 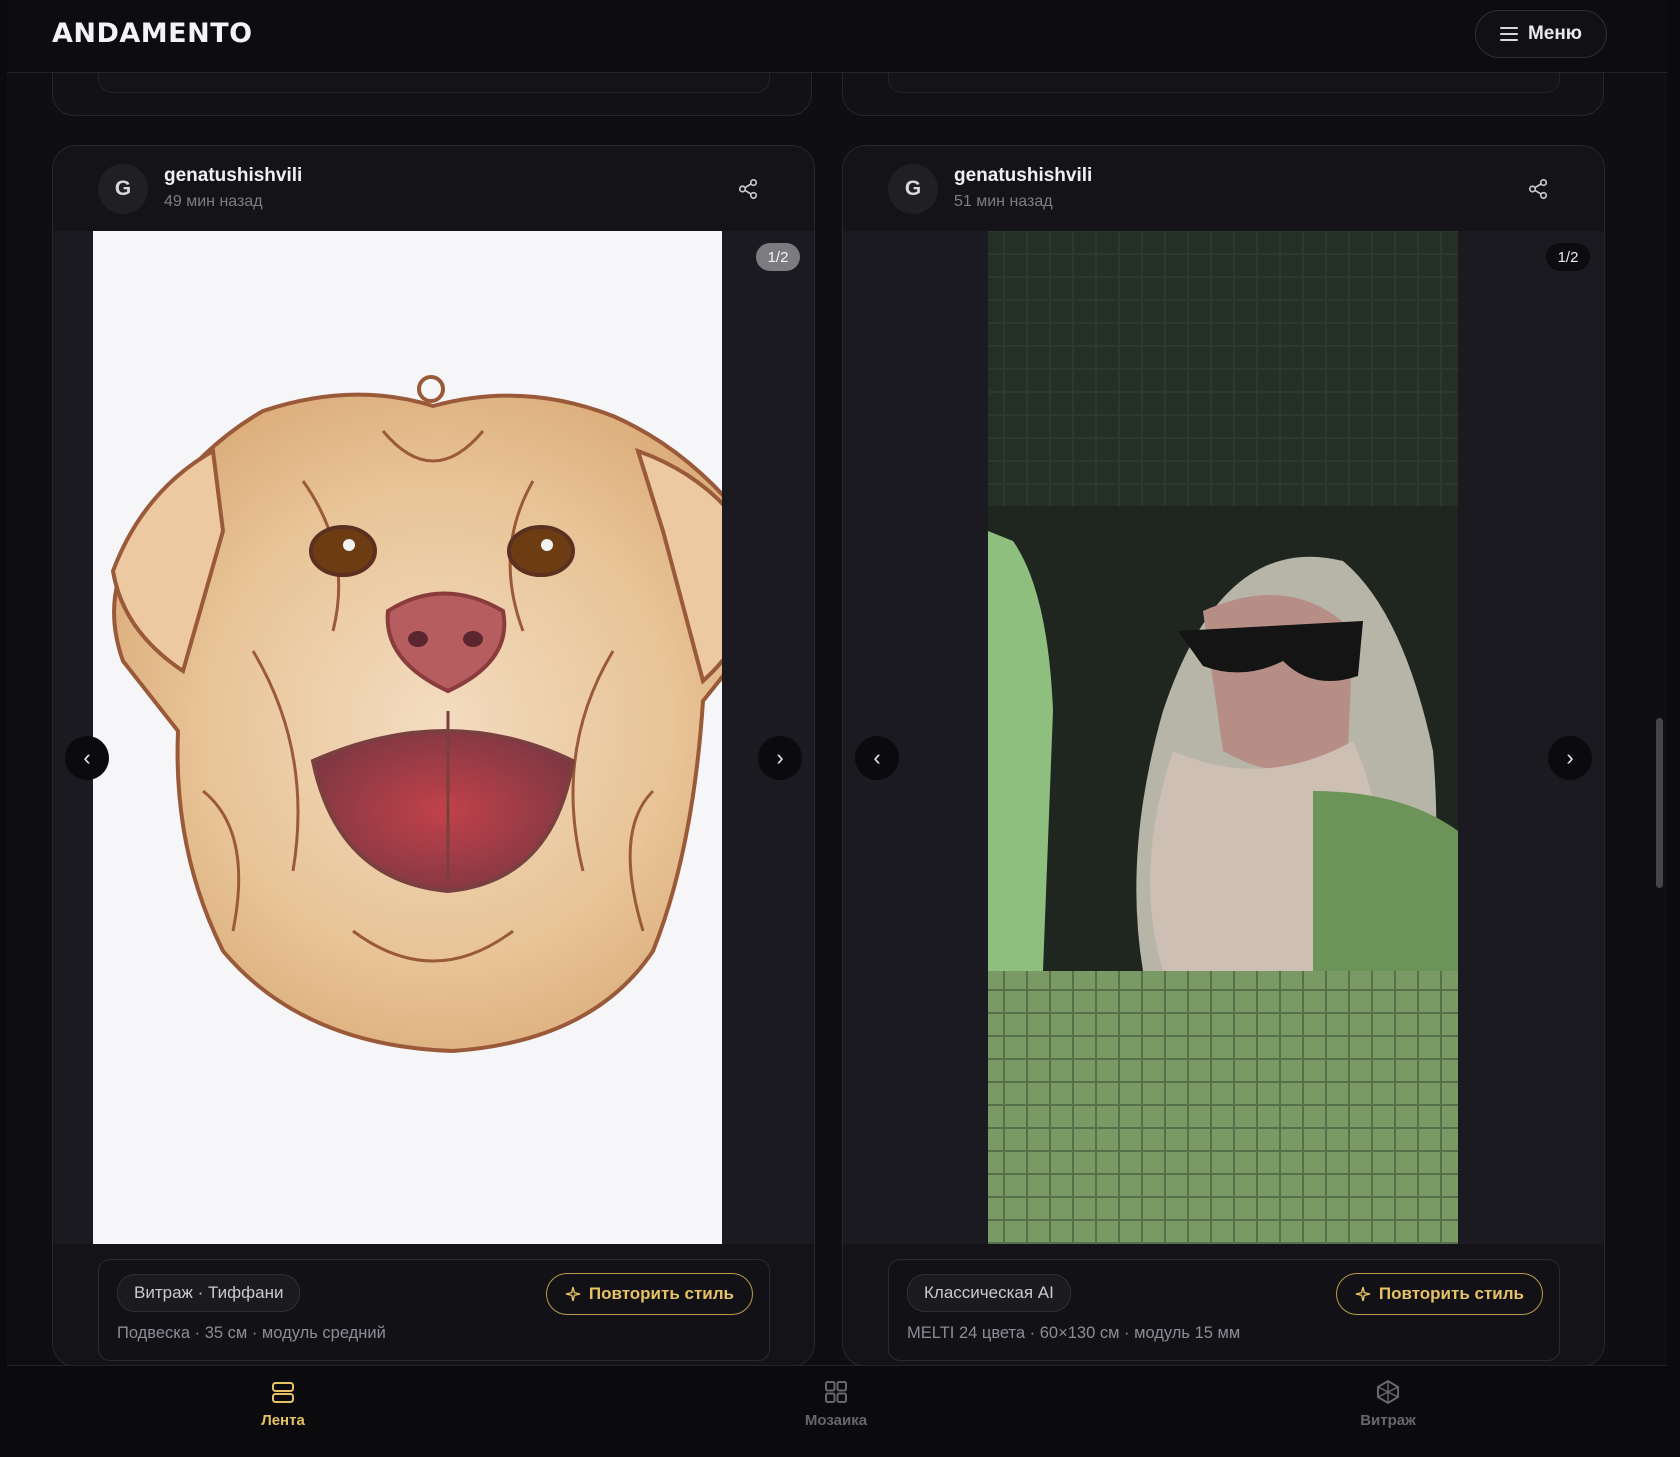 What do you see at coordinates (1388, 1392) in the screenshot?
I see `stained-glass-icon` at bounding box center [1388, 1392].